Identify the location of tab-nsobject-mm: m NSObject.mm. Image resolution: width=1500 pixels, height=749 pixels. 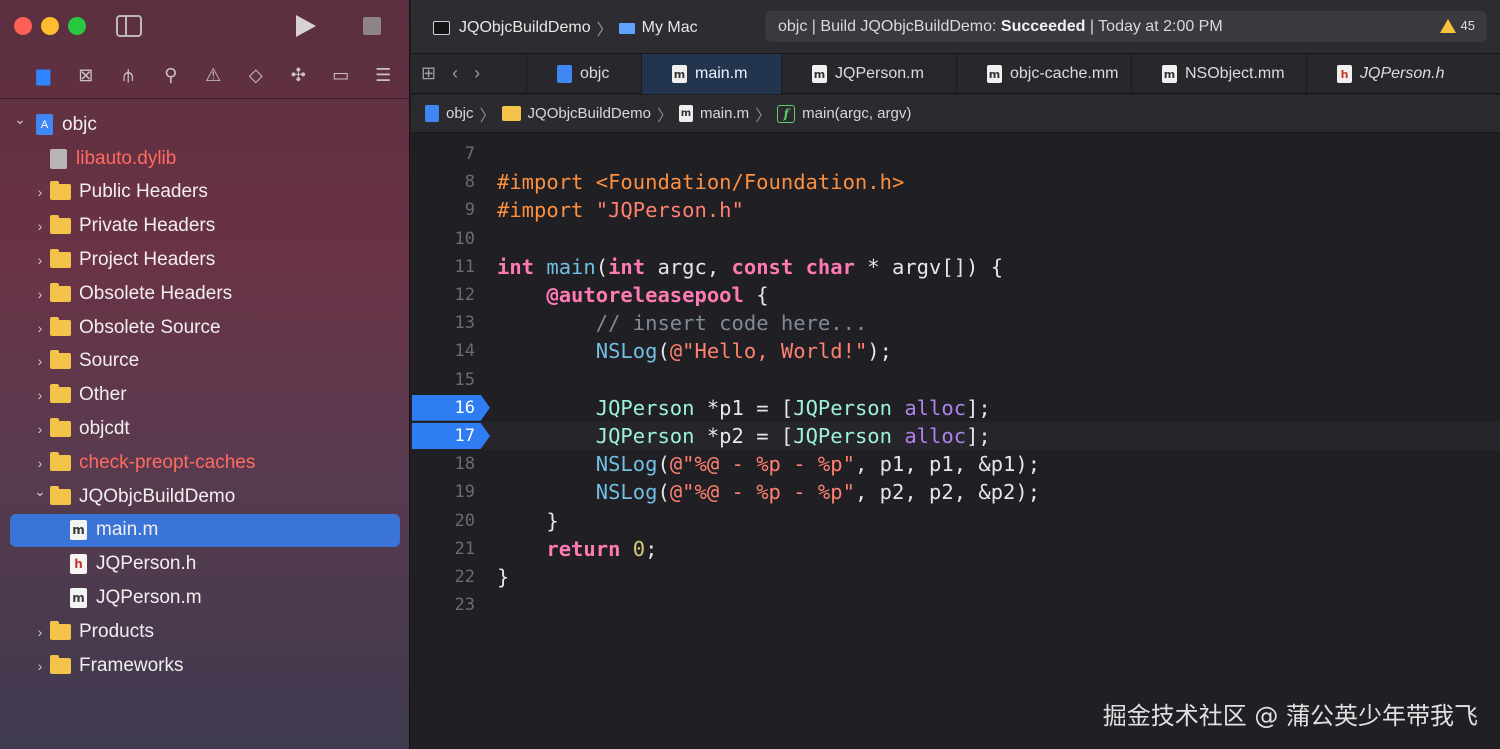
(1218, 74).